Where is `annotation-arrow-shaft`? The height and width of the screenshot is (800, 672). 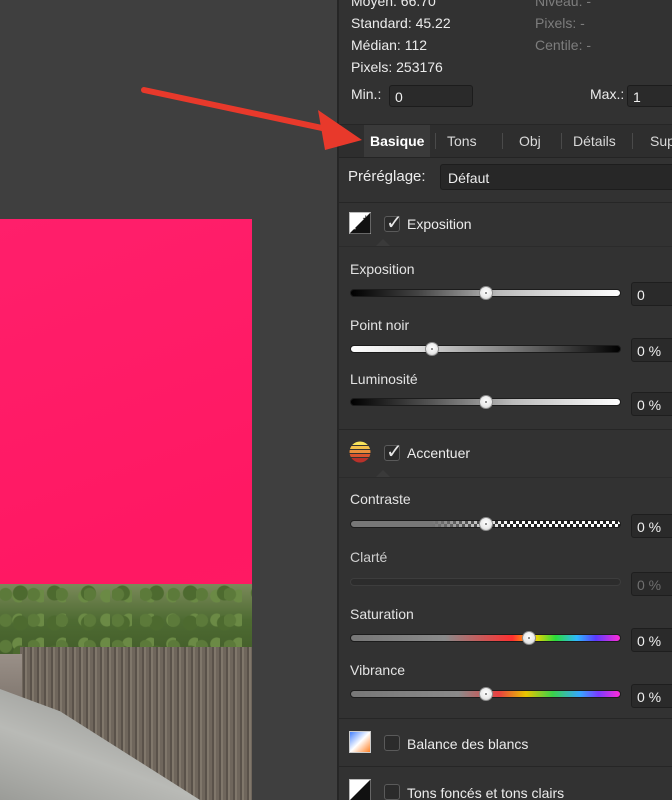 annotation-arrow-shaft is located at coordinates (240, 110).